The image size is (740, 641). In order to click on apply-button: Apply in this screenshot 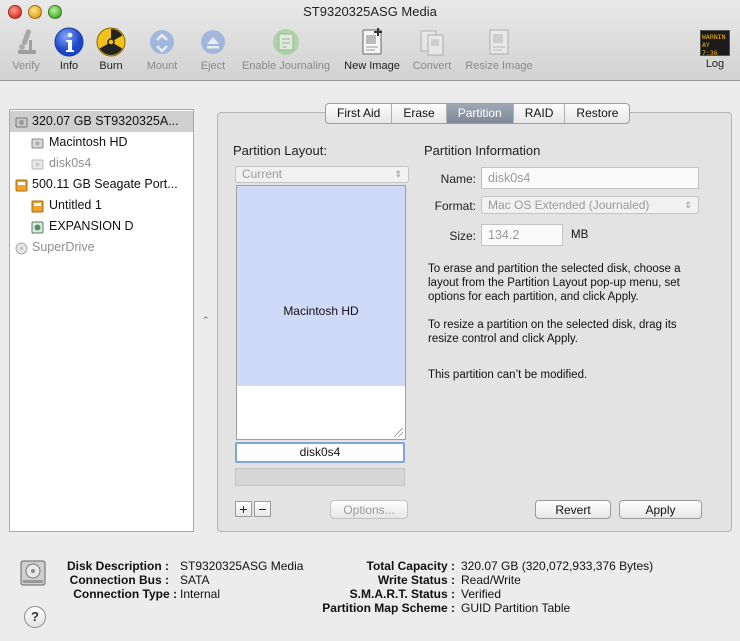, I will do `click(660, 509)`.